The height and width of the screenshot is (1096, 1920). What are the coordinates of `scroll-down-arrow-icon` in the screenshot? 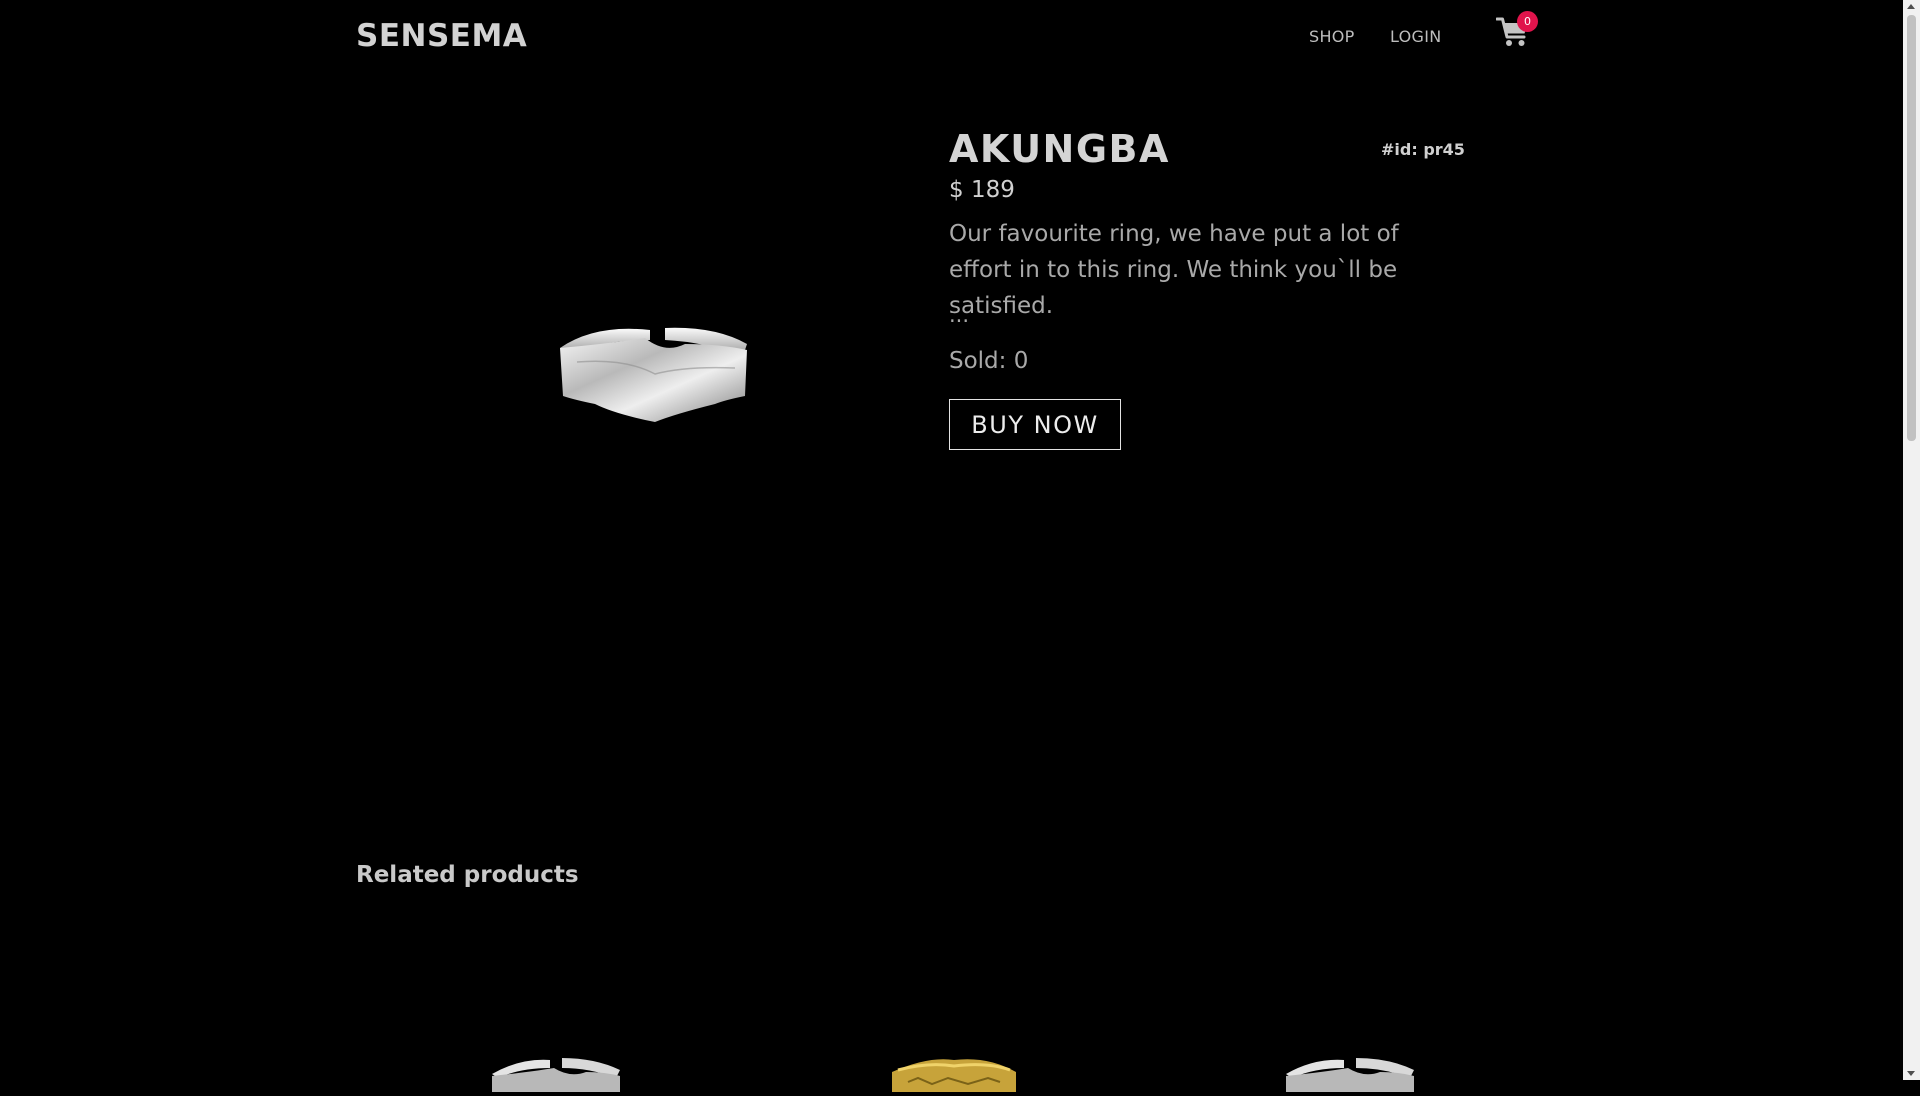 It's located at (1911, 1073).